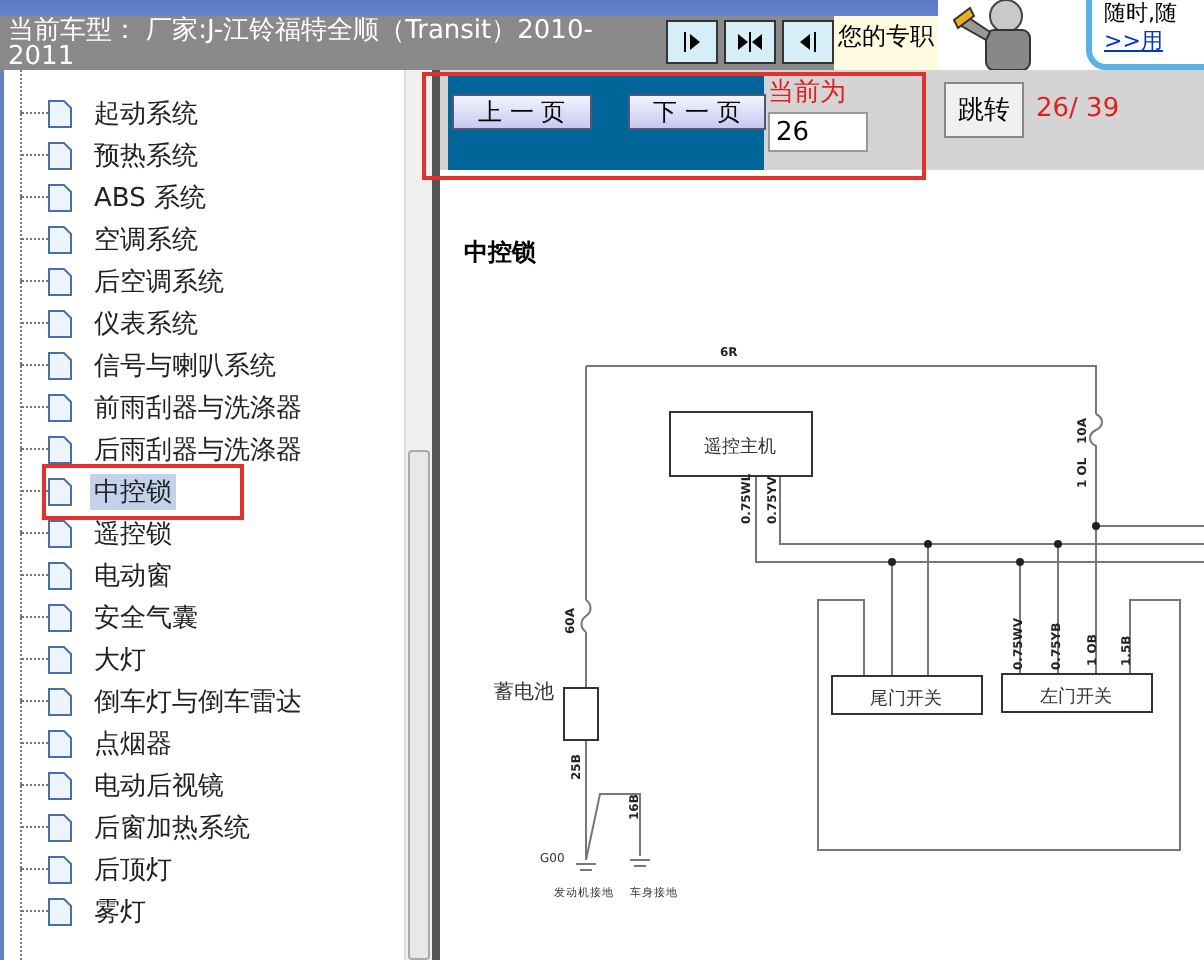  What do you see at coordinates (581, 714) in the screenshot?
I see `battery-symbol` at bounding box center [581, 714].